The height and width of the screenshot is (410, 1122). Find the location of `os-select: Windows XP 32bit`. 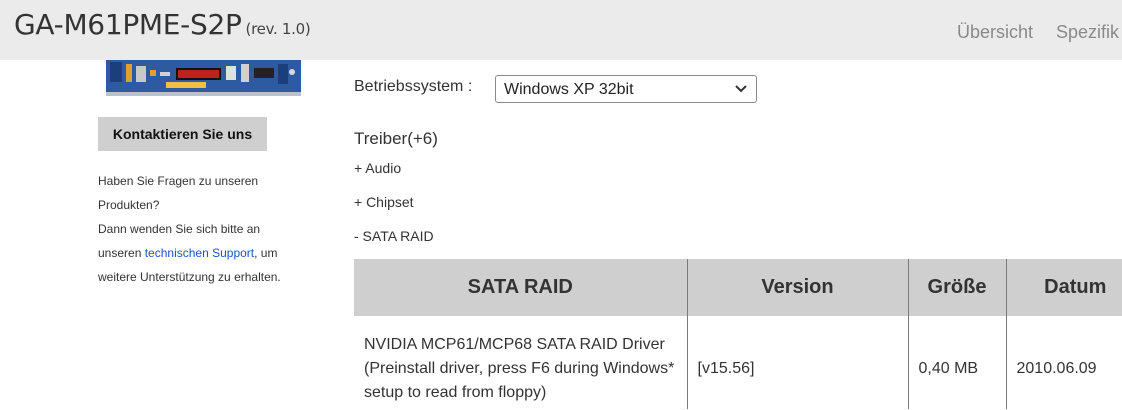

os-select: Windows XP 32bit is located at coordinates (626, 89).